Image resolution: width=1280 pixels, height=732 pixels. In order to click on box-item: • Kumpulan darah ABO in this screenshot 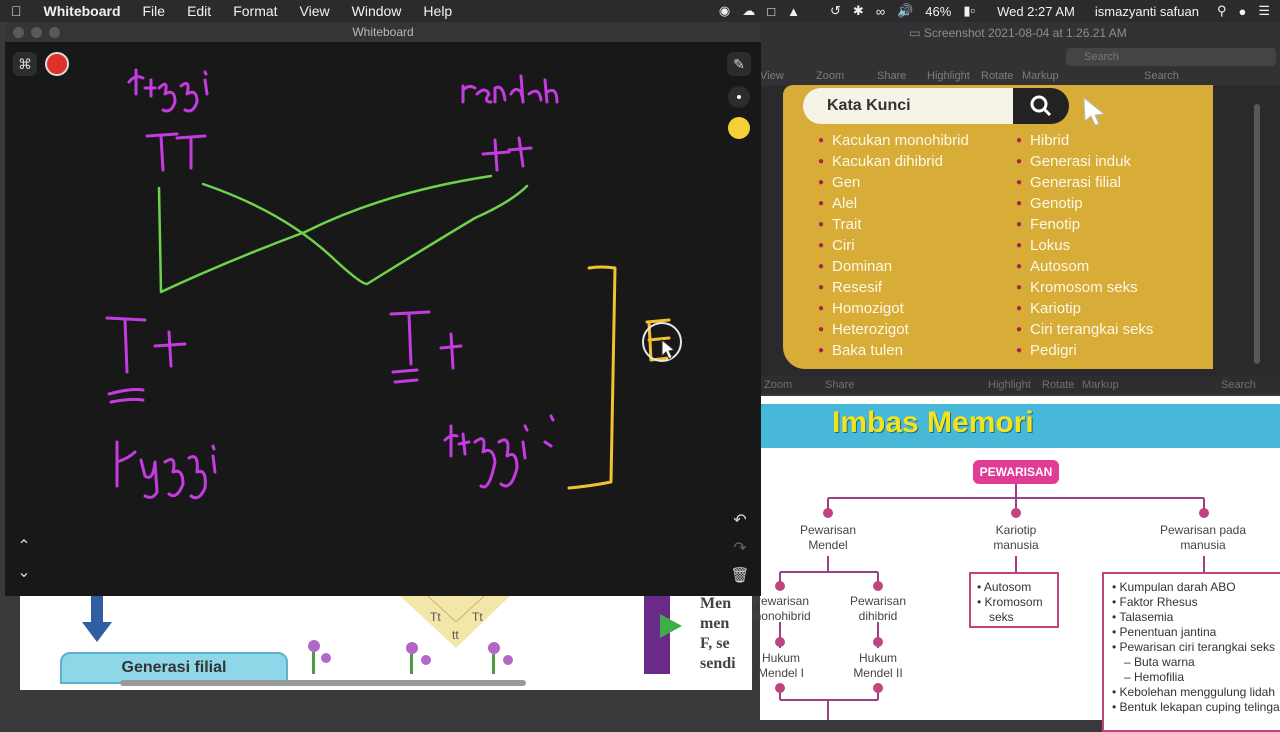, I will do `click(1174, 587)`.